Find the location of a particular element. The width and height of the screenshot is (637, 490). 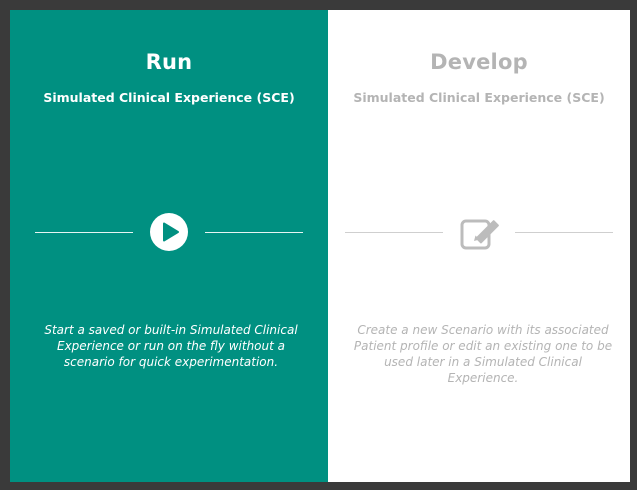

play-icon is located at coordinates (169, 232).